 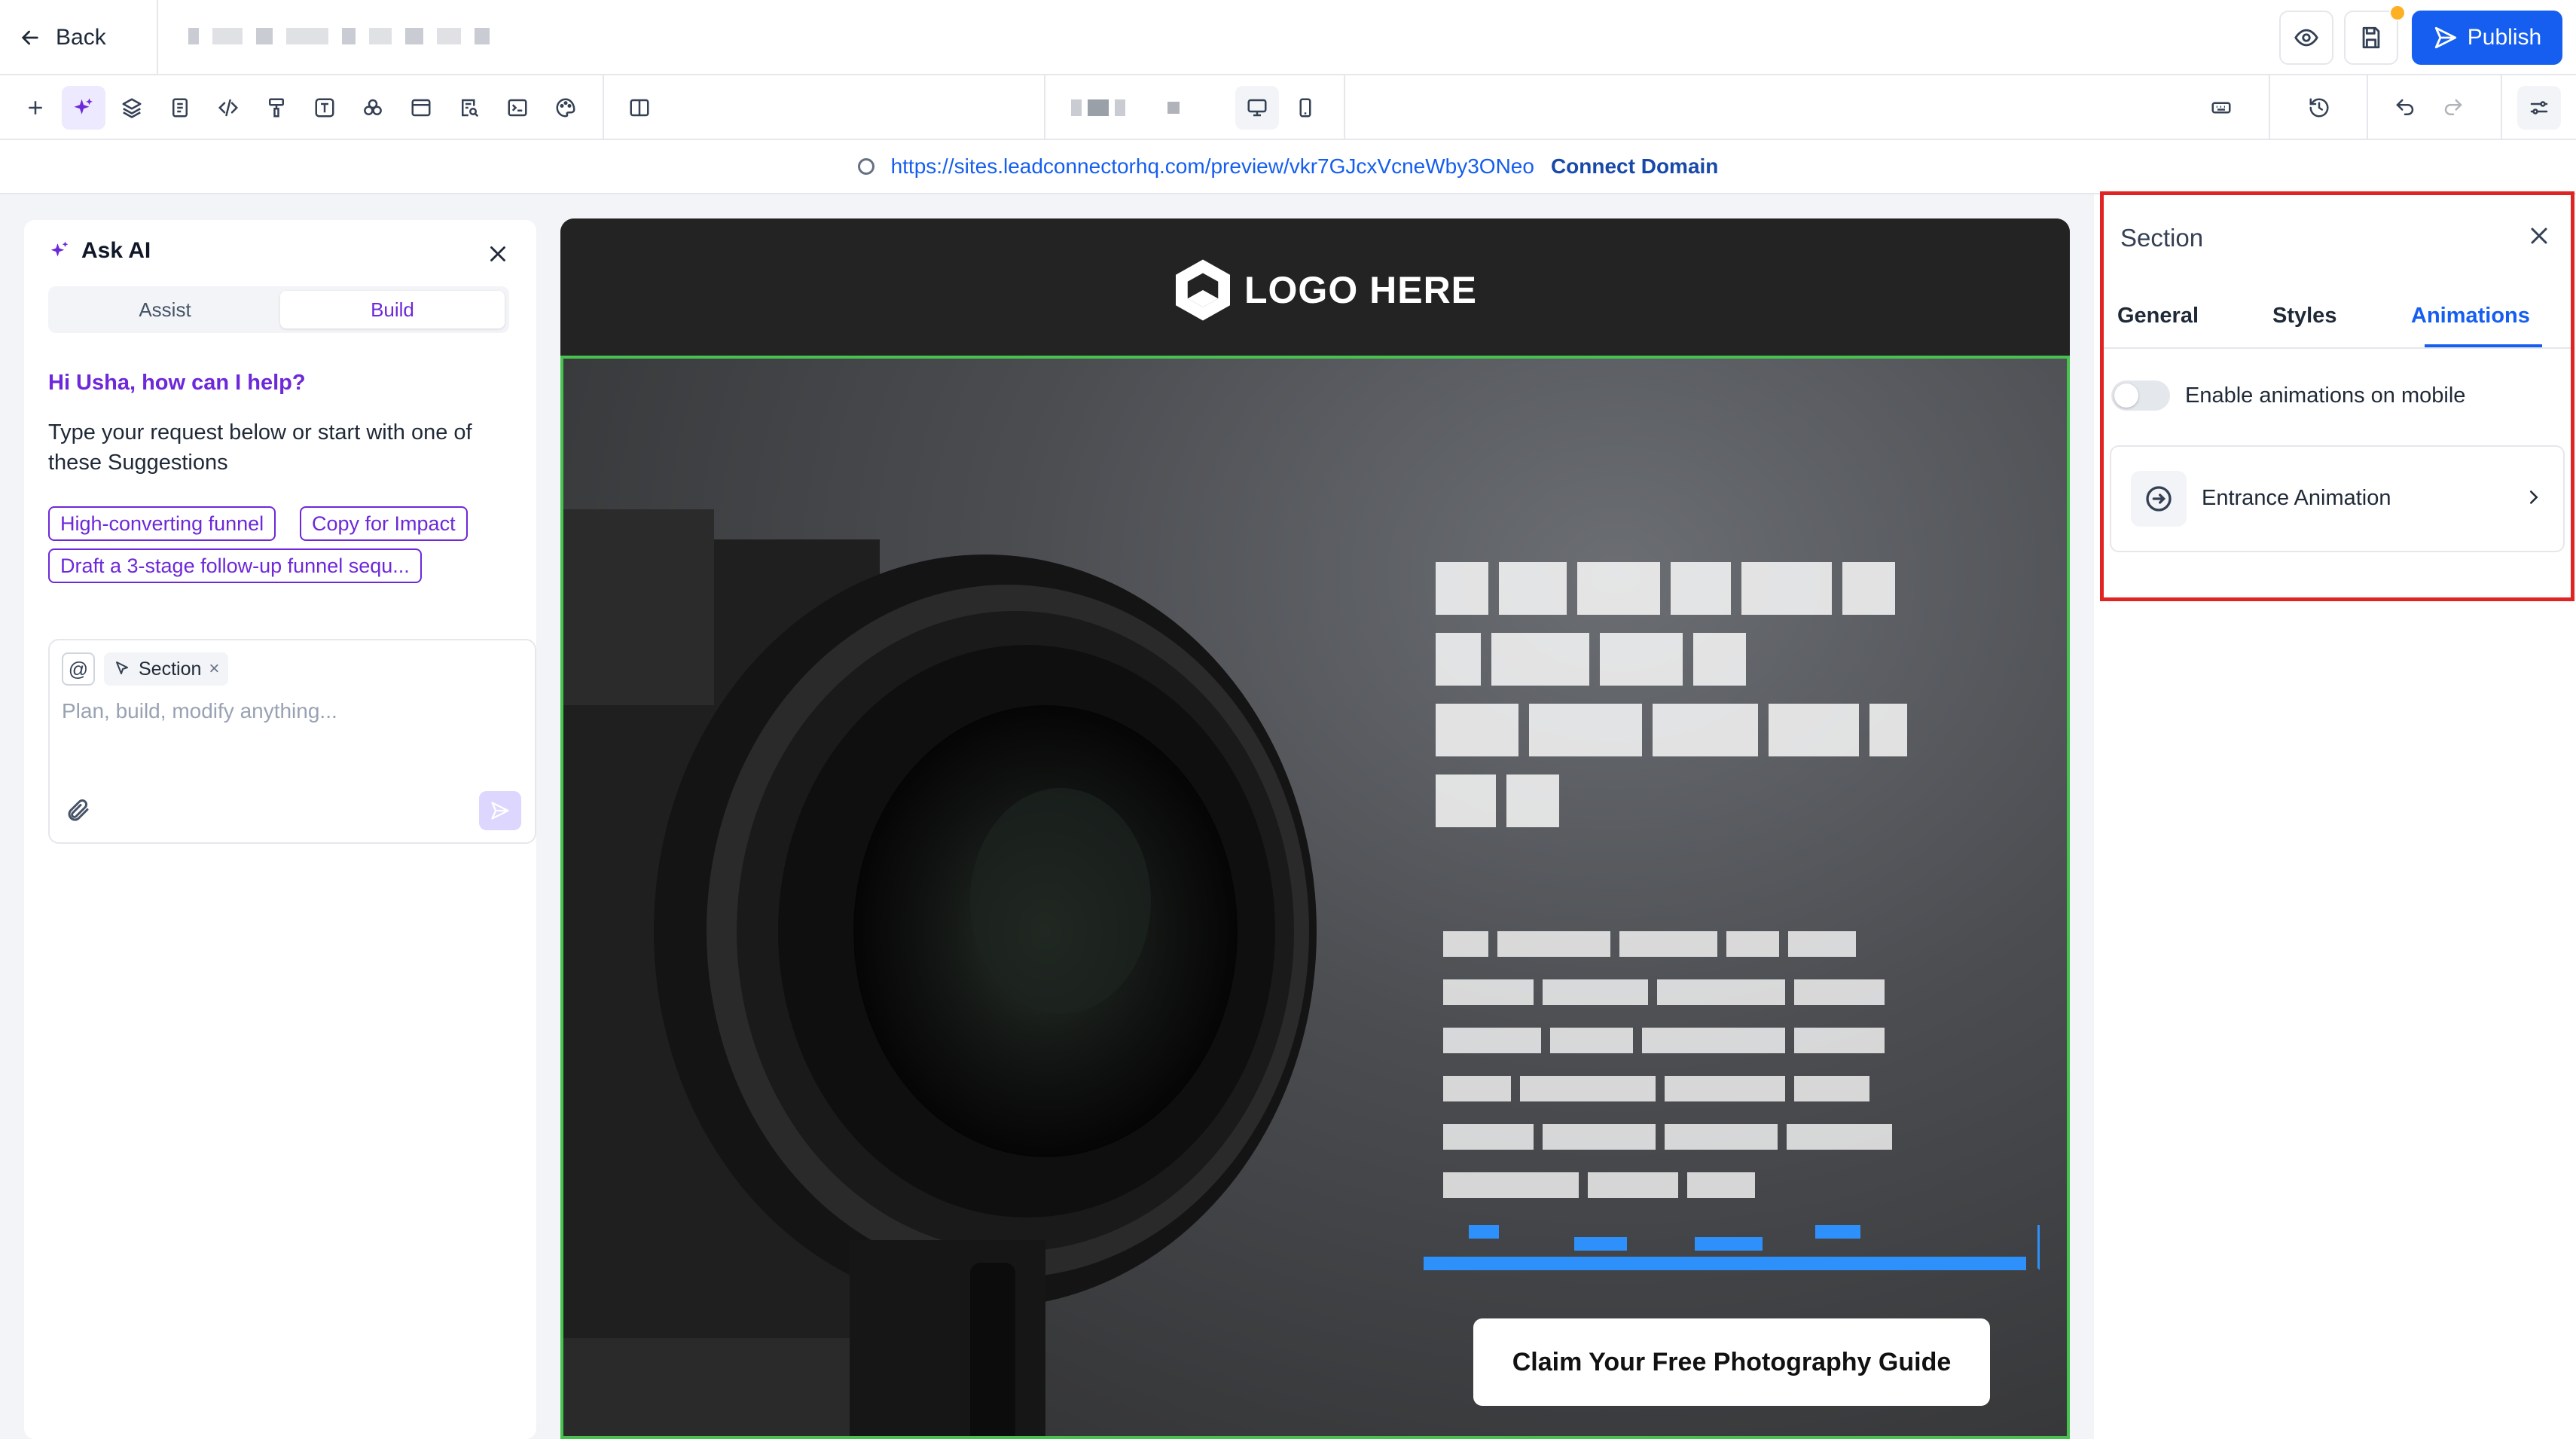 I want to click on page-title-redacted, so click(x=339, y=36).